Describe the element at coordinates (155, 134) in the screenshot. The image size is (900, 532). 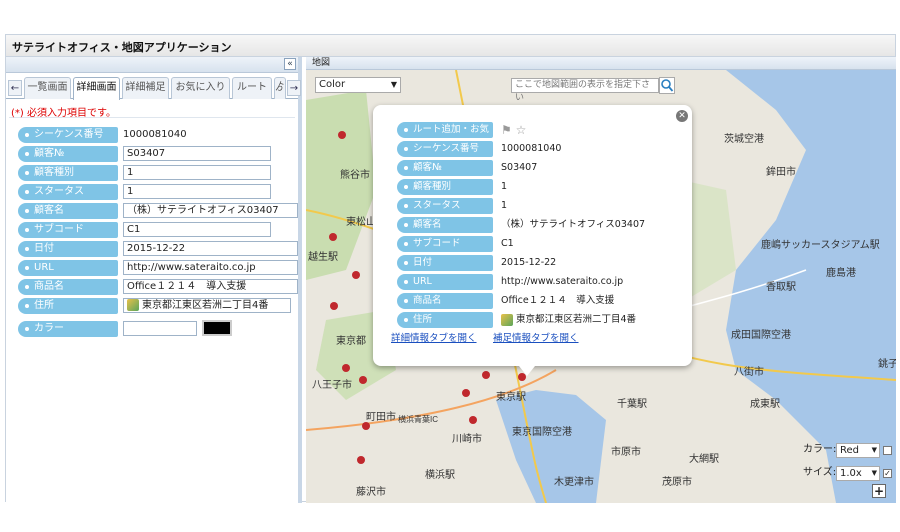
I see `sequence-number-value: 1000081040` at that location.